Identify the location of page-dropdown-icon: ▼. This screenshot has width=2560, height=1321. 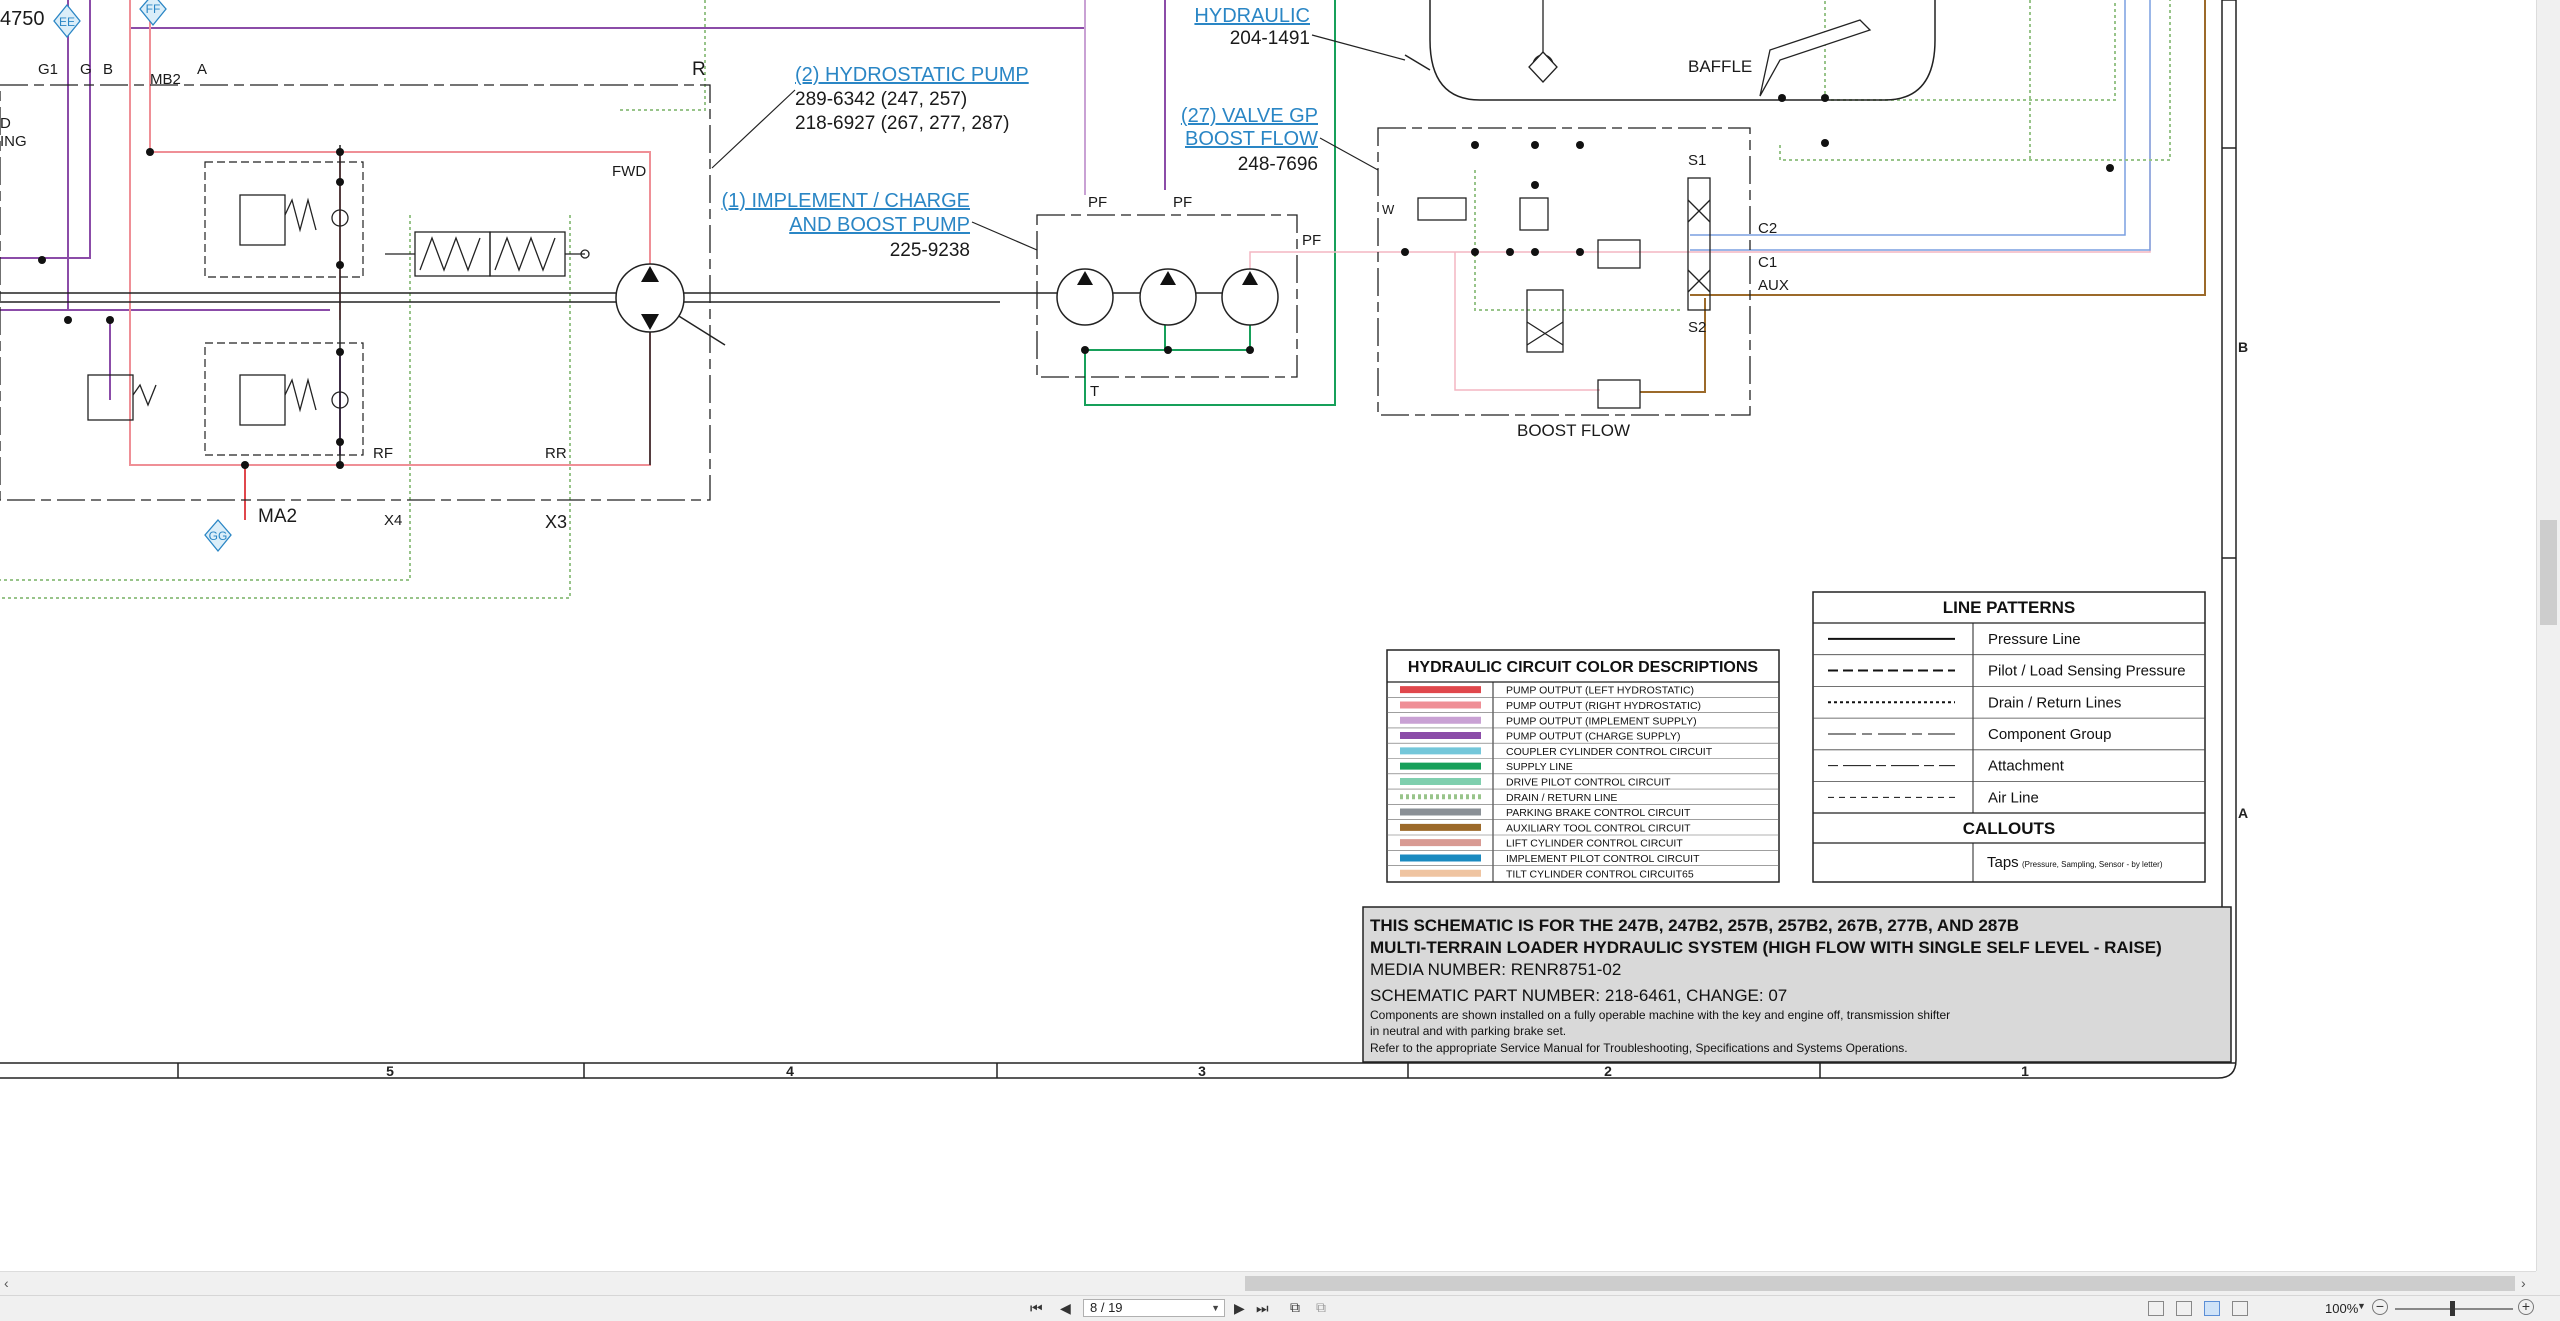
(1215, 1308).